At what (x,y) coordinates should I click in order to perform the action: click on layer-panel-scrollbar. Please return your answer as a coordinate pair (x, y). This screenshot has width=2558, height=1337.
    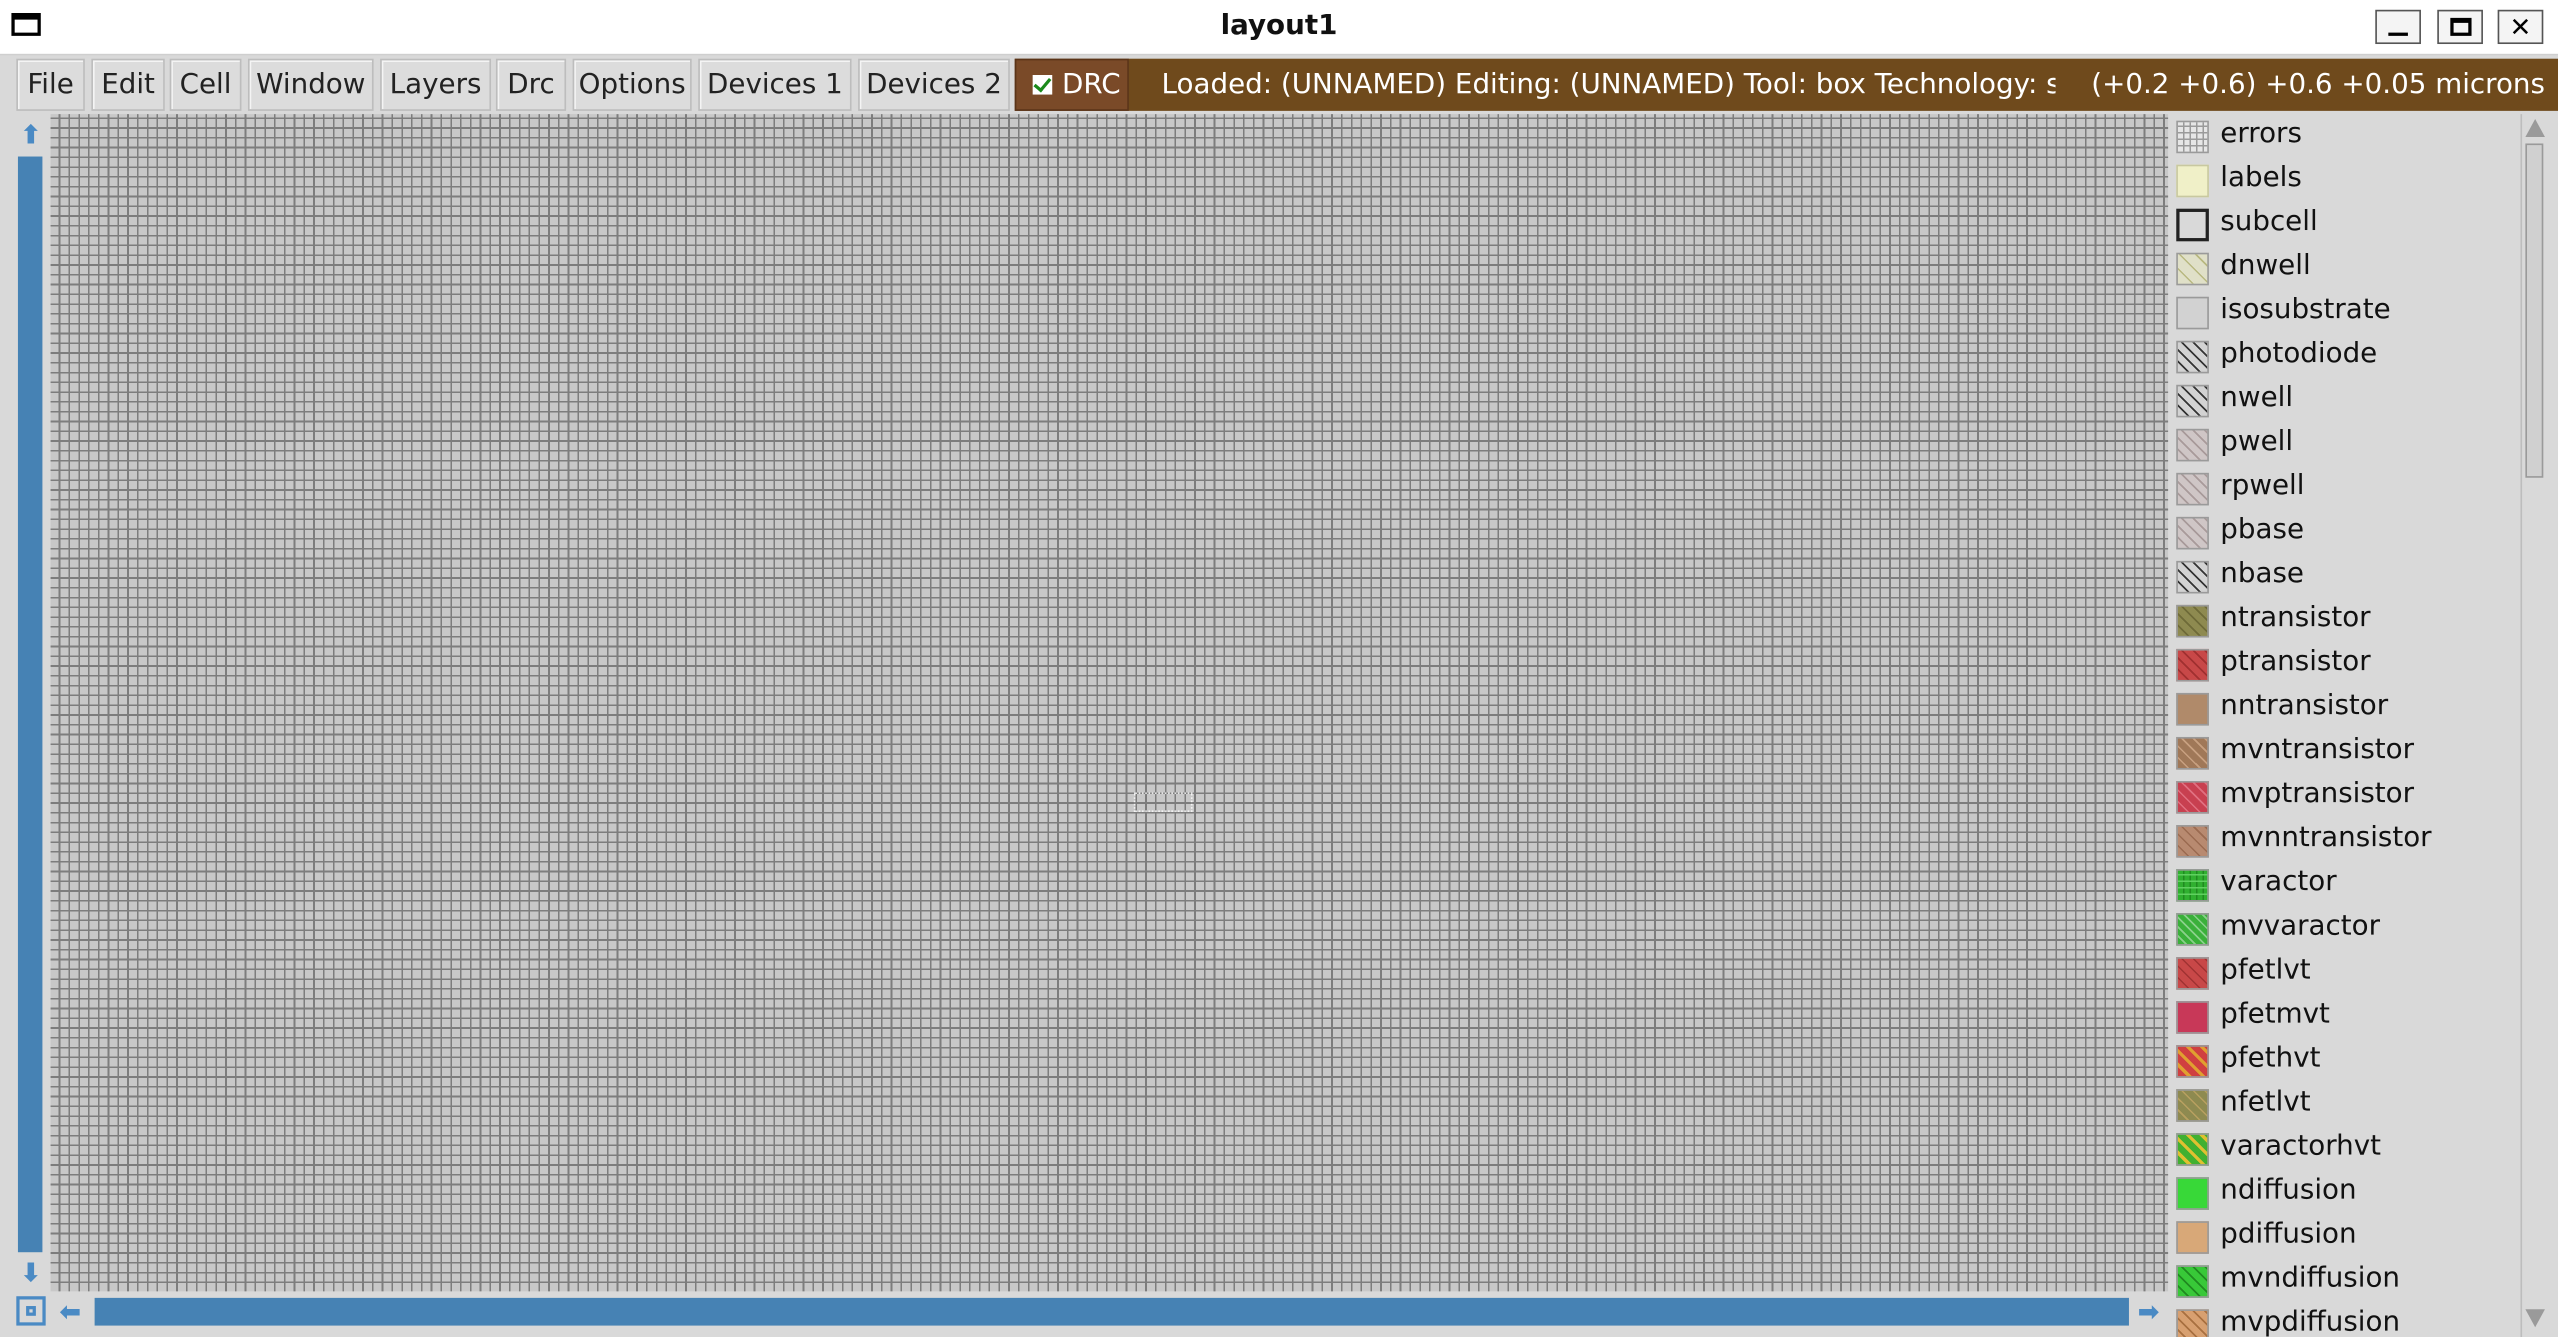
    Looking at the image, I should click on (2534, 725).